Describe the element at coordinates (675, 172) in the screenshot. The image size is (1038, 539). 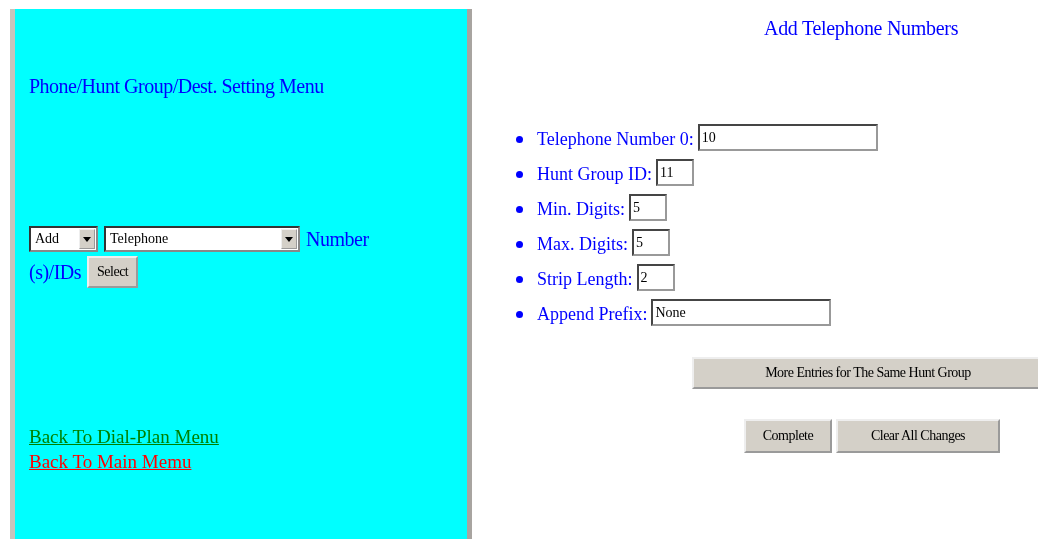
I see `input-field: 11` at that location.